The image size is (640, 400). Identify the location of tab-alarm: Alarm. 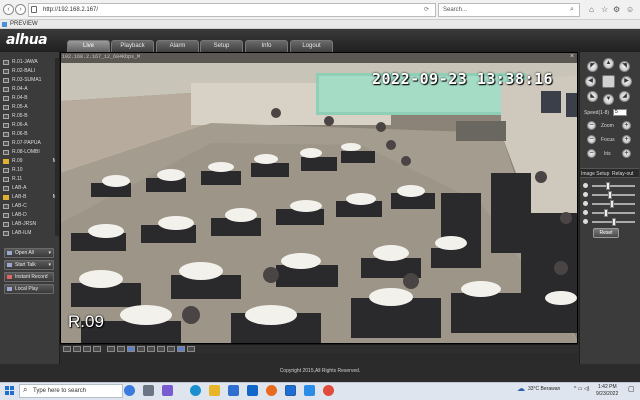
(177, 46).